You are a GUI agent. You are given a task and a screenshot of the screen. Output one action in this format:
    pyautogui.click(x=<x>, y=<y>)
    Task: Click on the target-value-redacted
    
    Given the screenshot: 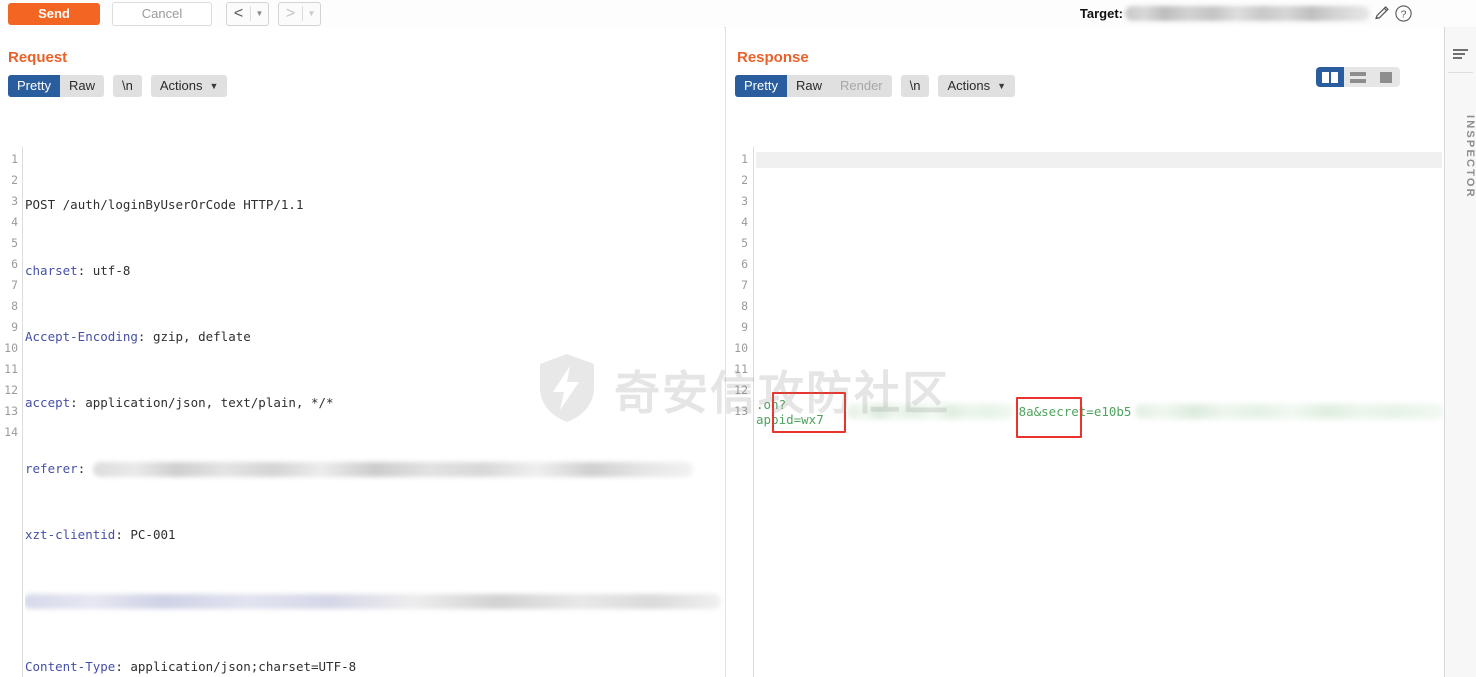 What is the action you would take?
    pyautogui.click(x=1247, y=13)
    